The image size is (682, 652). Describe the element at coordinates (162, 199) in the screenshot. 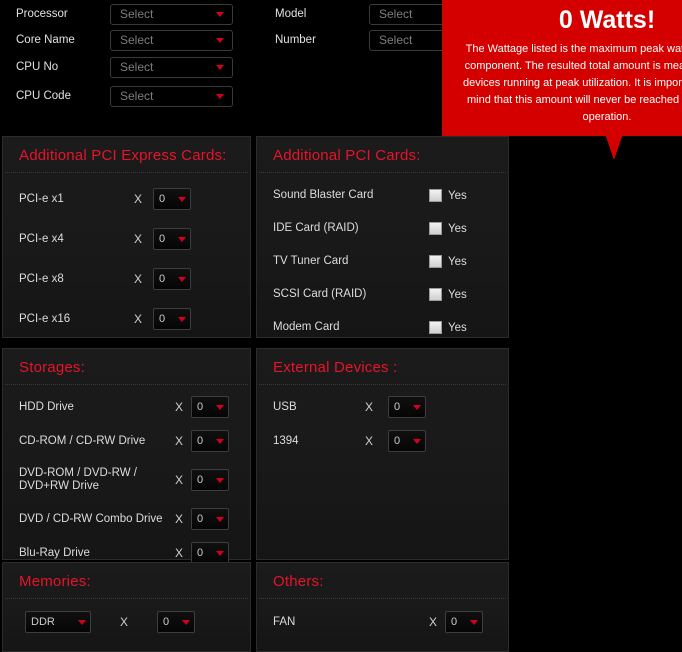

I see `pcie-x1-qty-value: 0` at that location.